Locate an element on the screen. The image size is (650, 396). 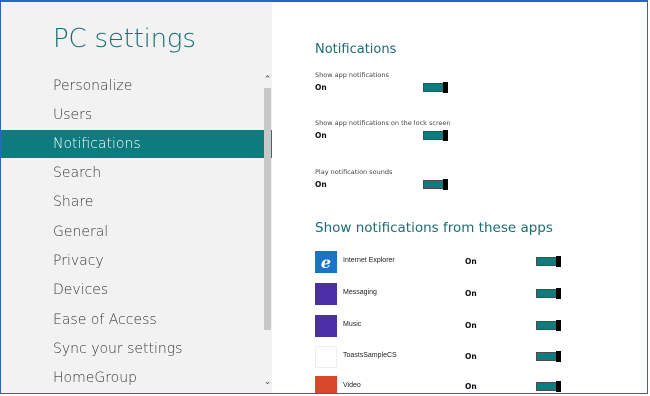
sidebar-item-users: Users is located at coordinates (132, 115).